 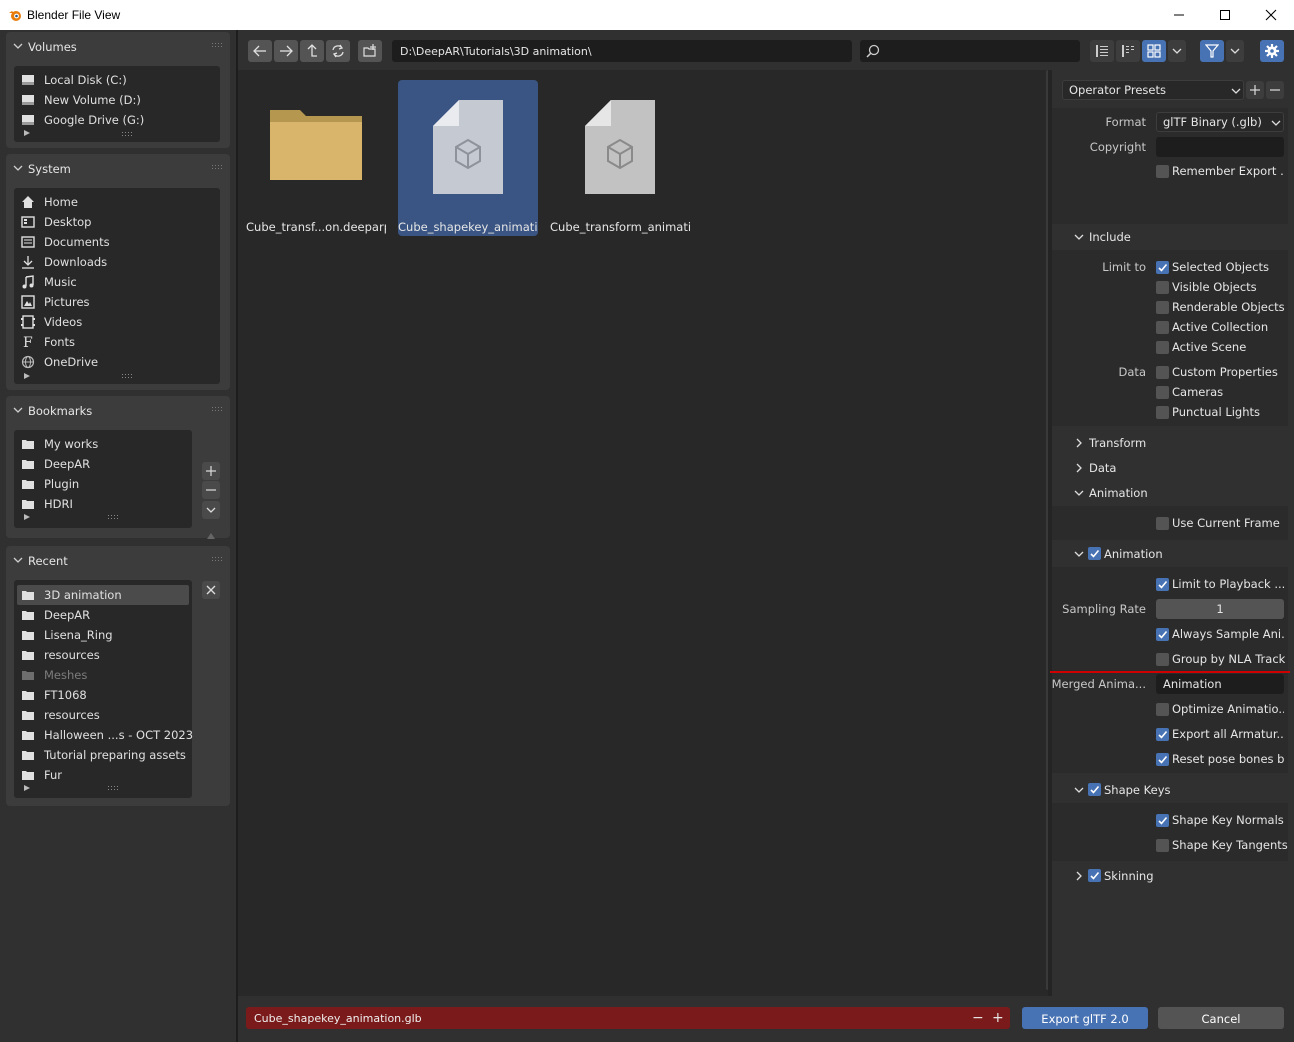 What do you see at coordinates (970, 51) in the screenshot?
I see `search-input` at bounding box center [970, 51].